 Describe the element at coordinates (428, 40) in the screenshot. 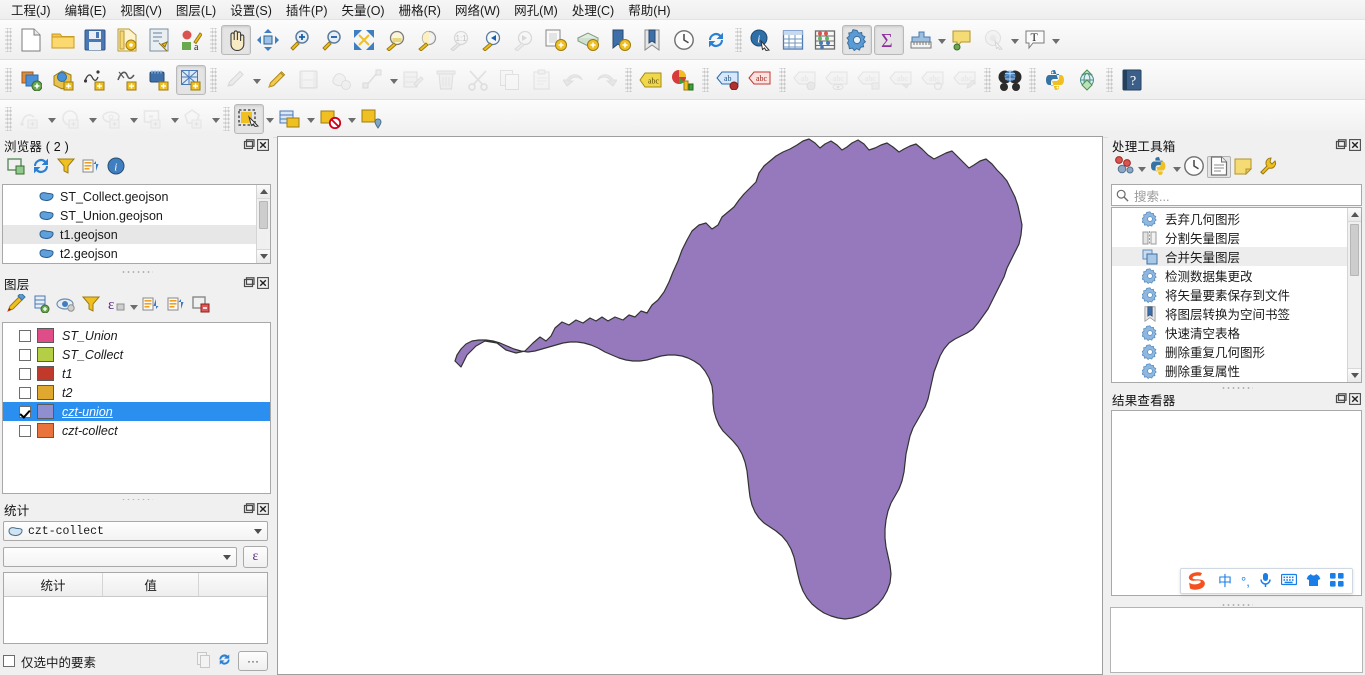

I see `zoom-to-layer-icon` at that location.